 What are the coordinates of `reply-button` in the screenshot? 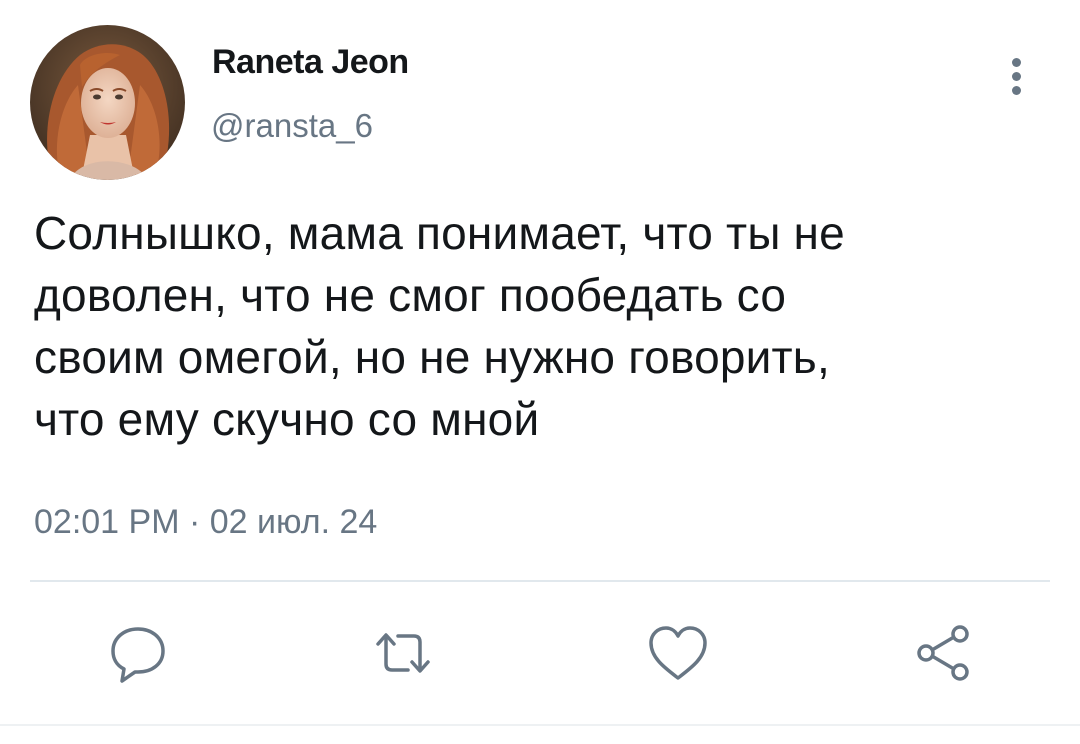 It's located at (138, 653).